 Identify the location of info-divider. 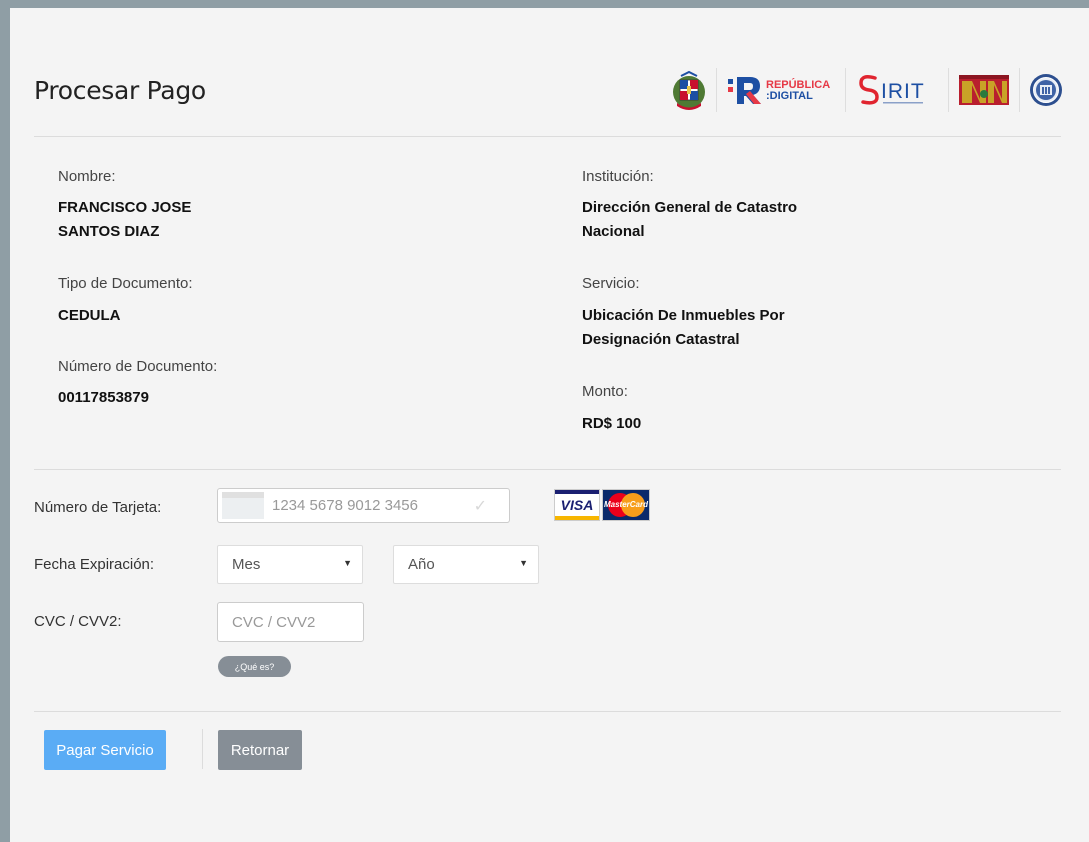
(547, 469).